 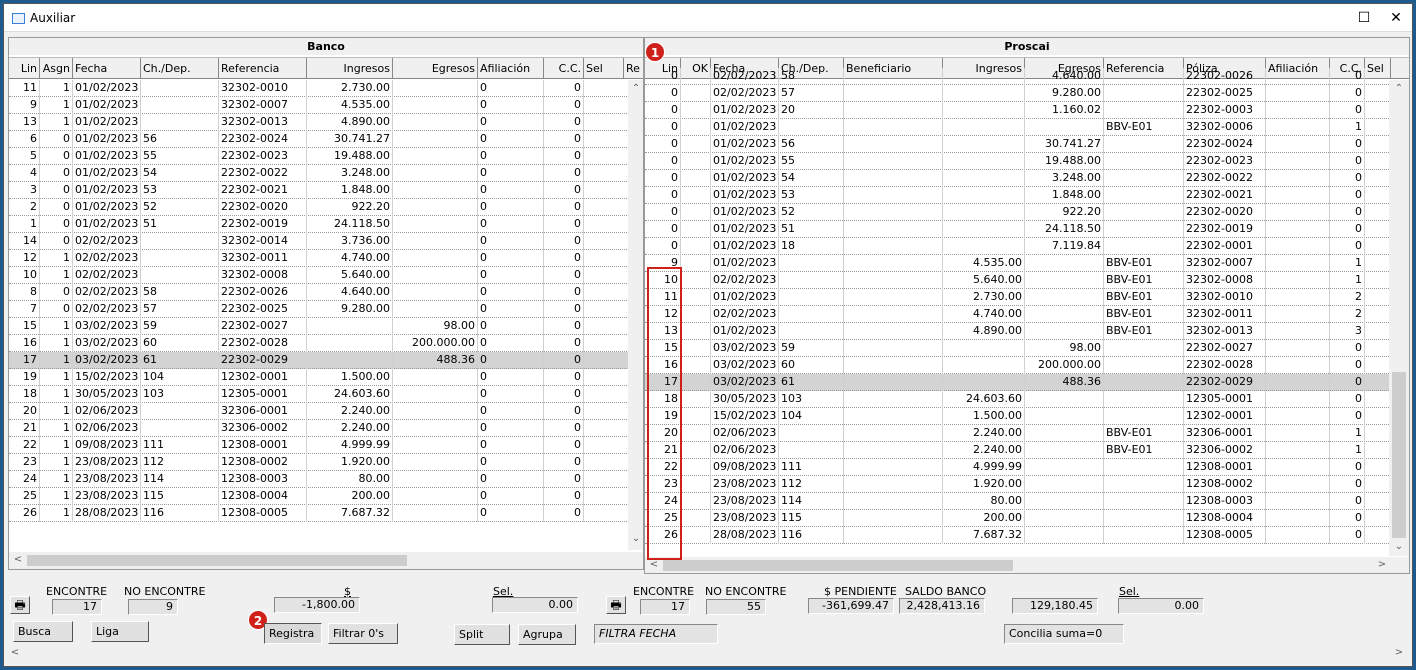 What do you see at coordinates (946, 591) in the screenshot?
I see `saldo-banco-label: SALDO BANCO` at bounding box center [946, 591].